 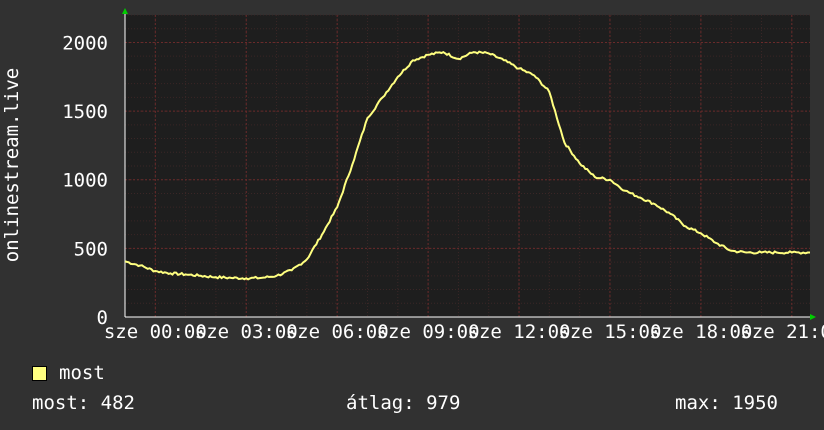 What do you see at coordinates (519, 332) in the screenshot?
I see `x-tick-label: sze 12:00` at bounding box center [519, 332].